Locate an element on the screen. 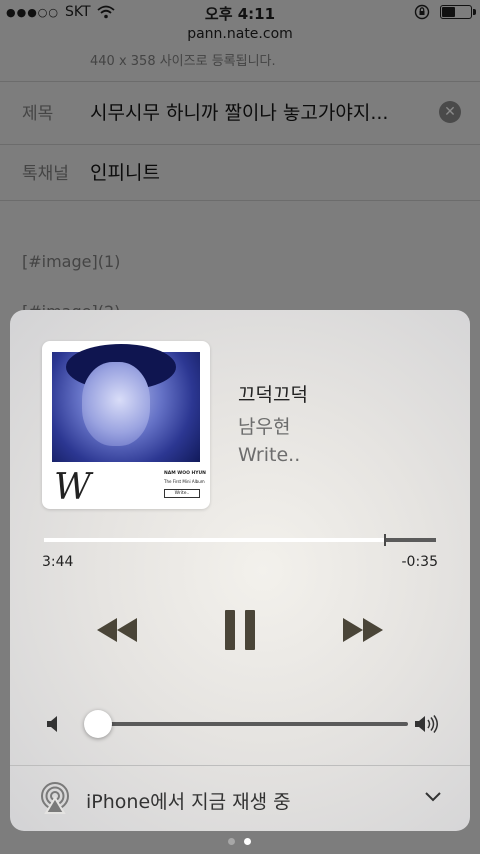 This screenshot has height=854, width=480. song-title: 끄덕끄덕 is located at coordinates (273, 395).